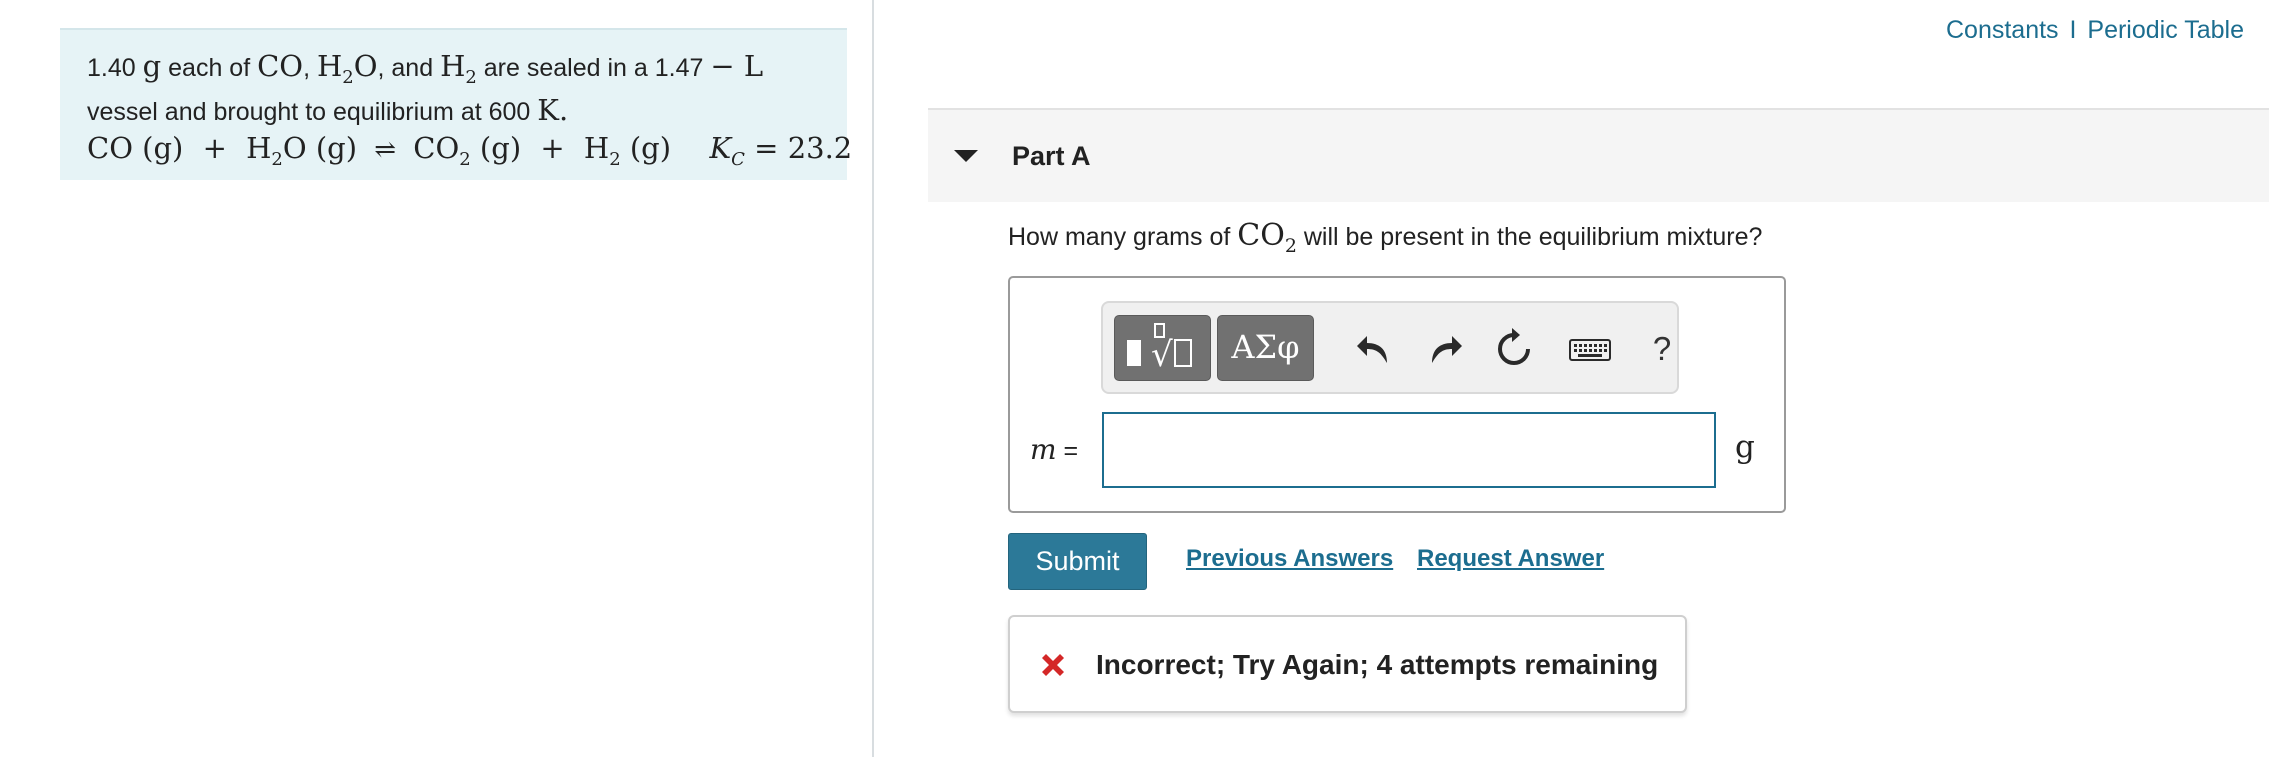 This screenshot has width=2269, height=757. What do you see at coordinates (1043, 449) in the screenshot?
I see `variable-m: m` at bounding box center [1043, 449].